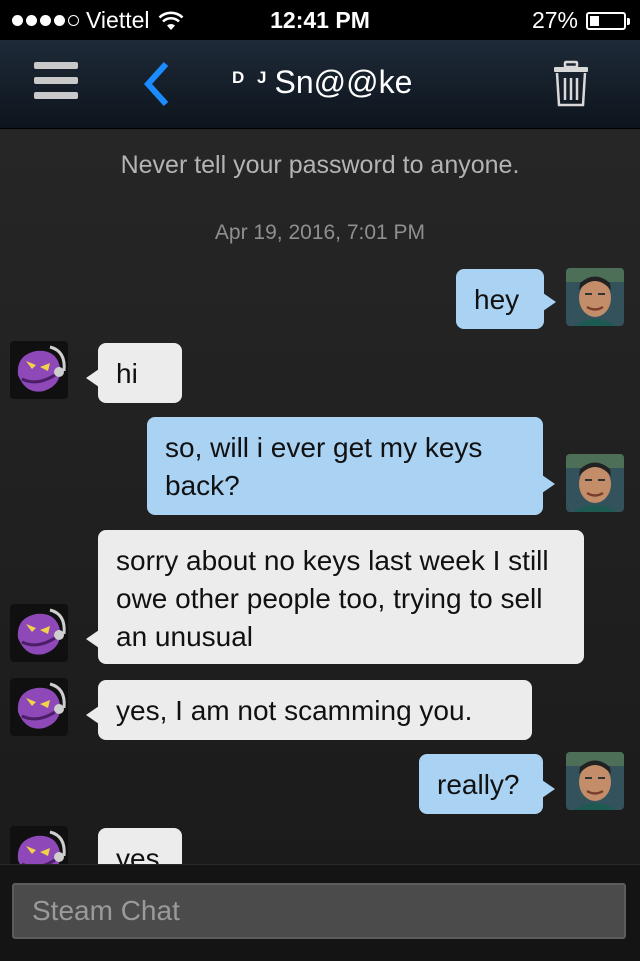  What do you see at coordinates (324, 466) in the screenshot?
I see `message-text: so, will i ever get my keys back?` at bounding box center [324, 466].